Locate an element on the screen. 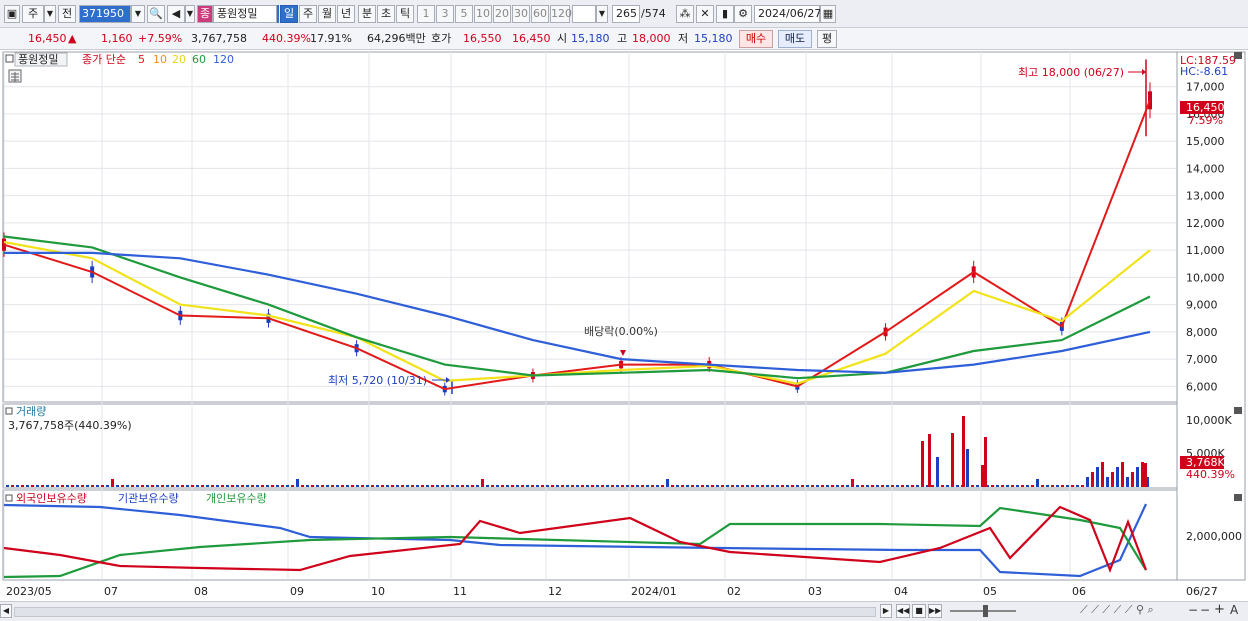  auto-scale-icon: A is located at coordinates (1234, 610).